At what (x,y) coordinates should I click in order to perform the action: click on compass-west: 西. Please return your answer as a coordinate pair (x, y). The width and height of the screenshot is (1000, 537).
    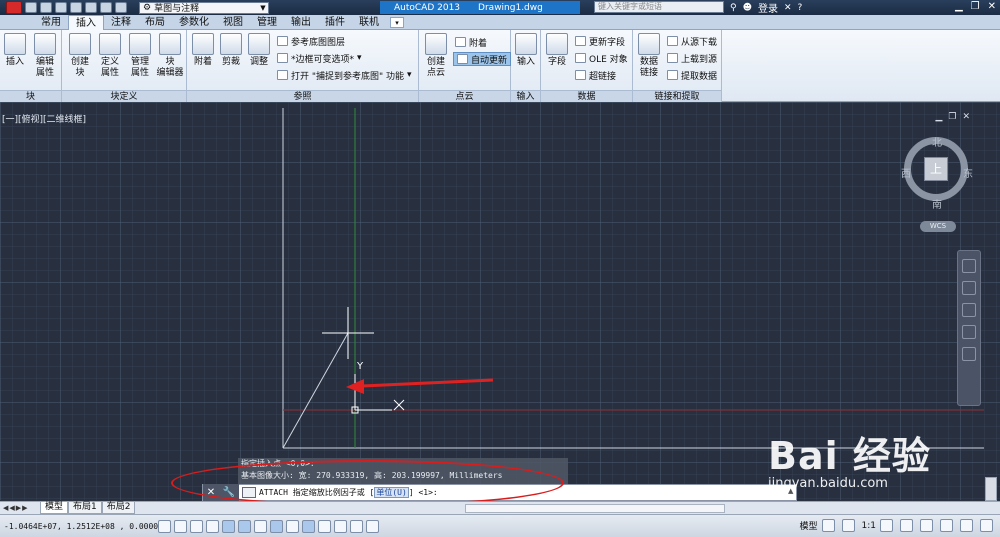
    Looking at the image, I should click on (906, 172).